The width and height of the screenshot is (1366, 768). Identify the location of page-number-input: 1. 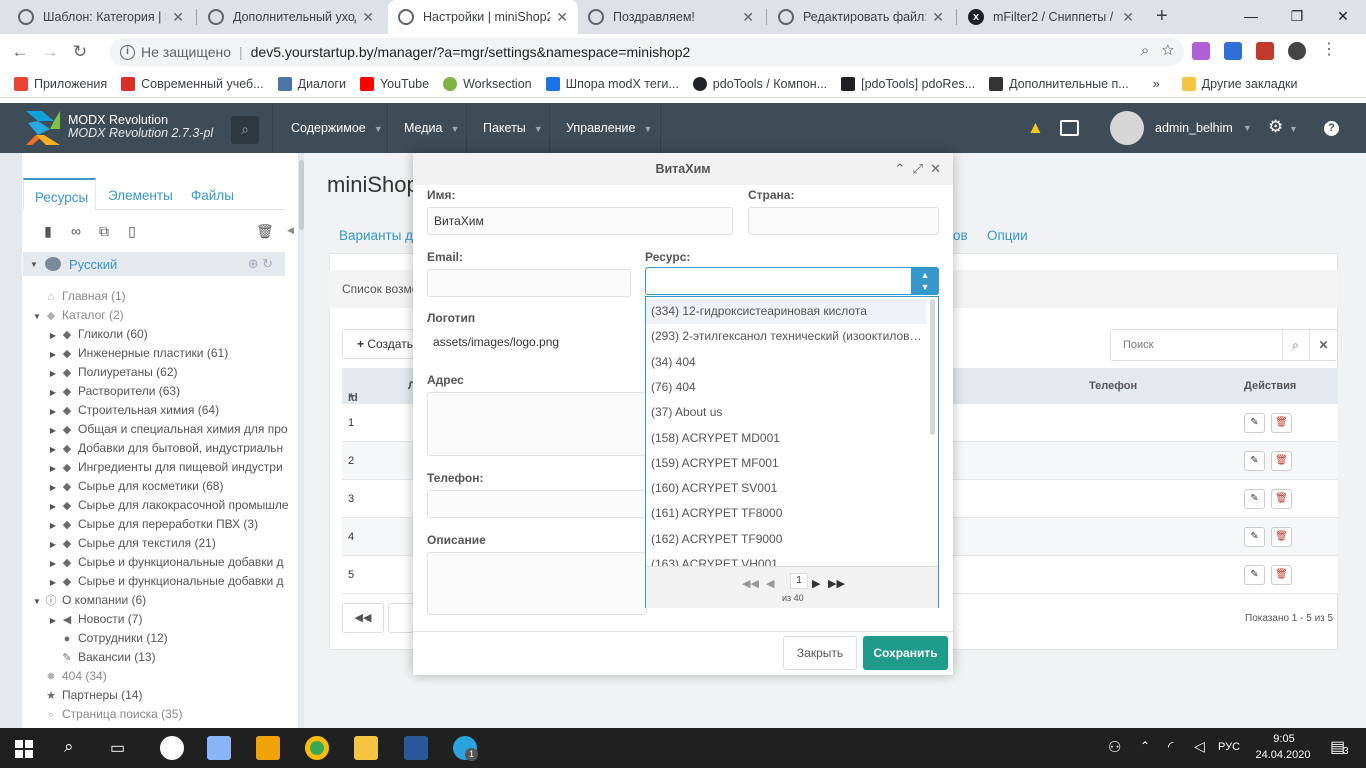
(799, 581).